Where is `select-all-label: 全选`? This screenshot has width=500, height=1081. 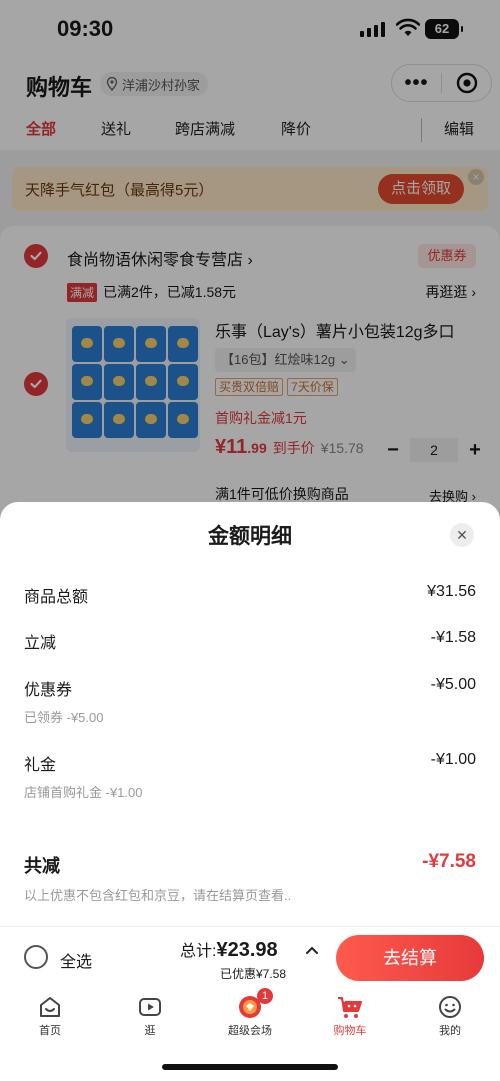 select-all-label: 全选 is located at coordinates (76, 960).